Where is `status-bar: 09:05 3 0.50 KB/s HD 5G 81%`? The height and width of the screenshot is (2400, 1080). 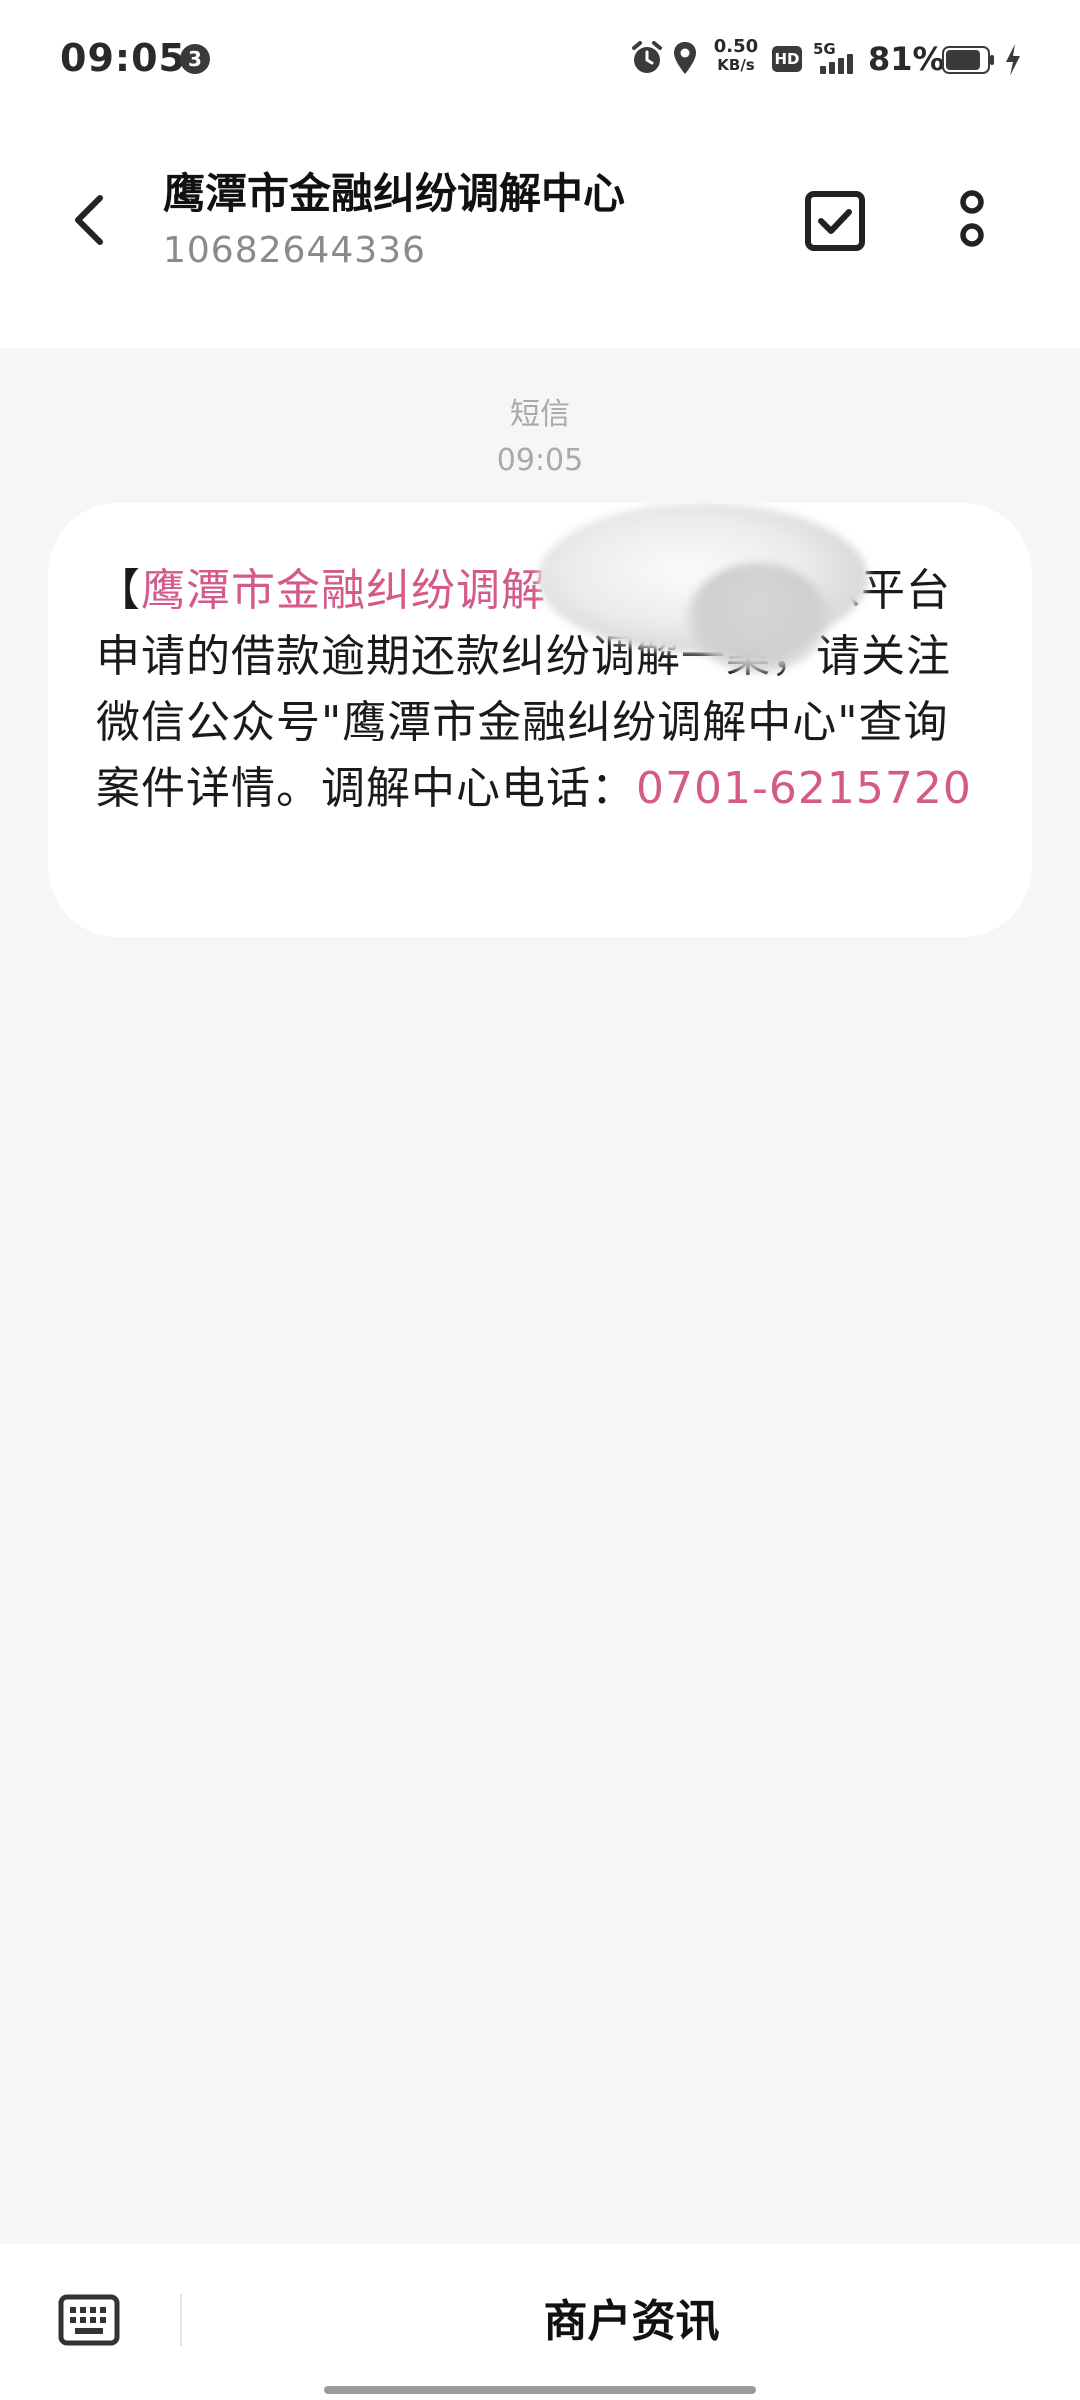 status-bar: 09:05 3 0.50 KB/s HD 5G 81% is located at coordinates (540, 60).